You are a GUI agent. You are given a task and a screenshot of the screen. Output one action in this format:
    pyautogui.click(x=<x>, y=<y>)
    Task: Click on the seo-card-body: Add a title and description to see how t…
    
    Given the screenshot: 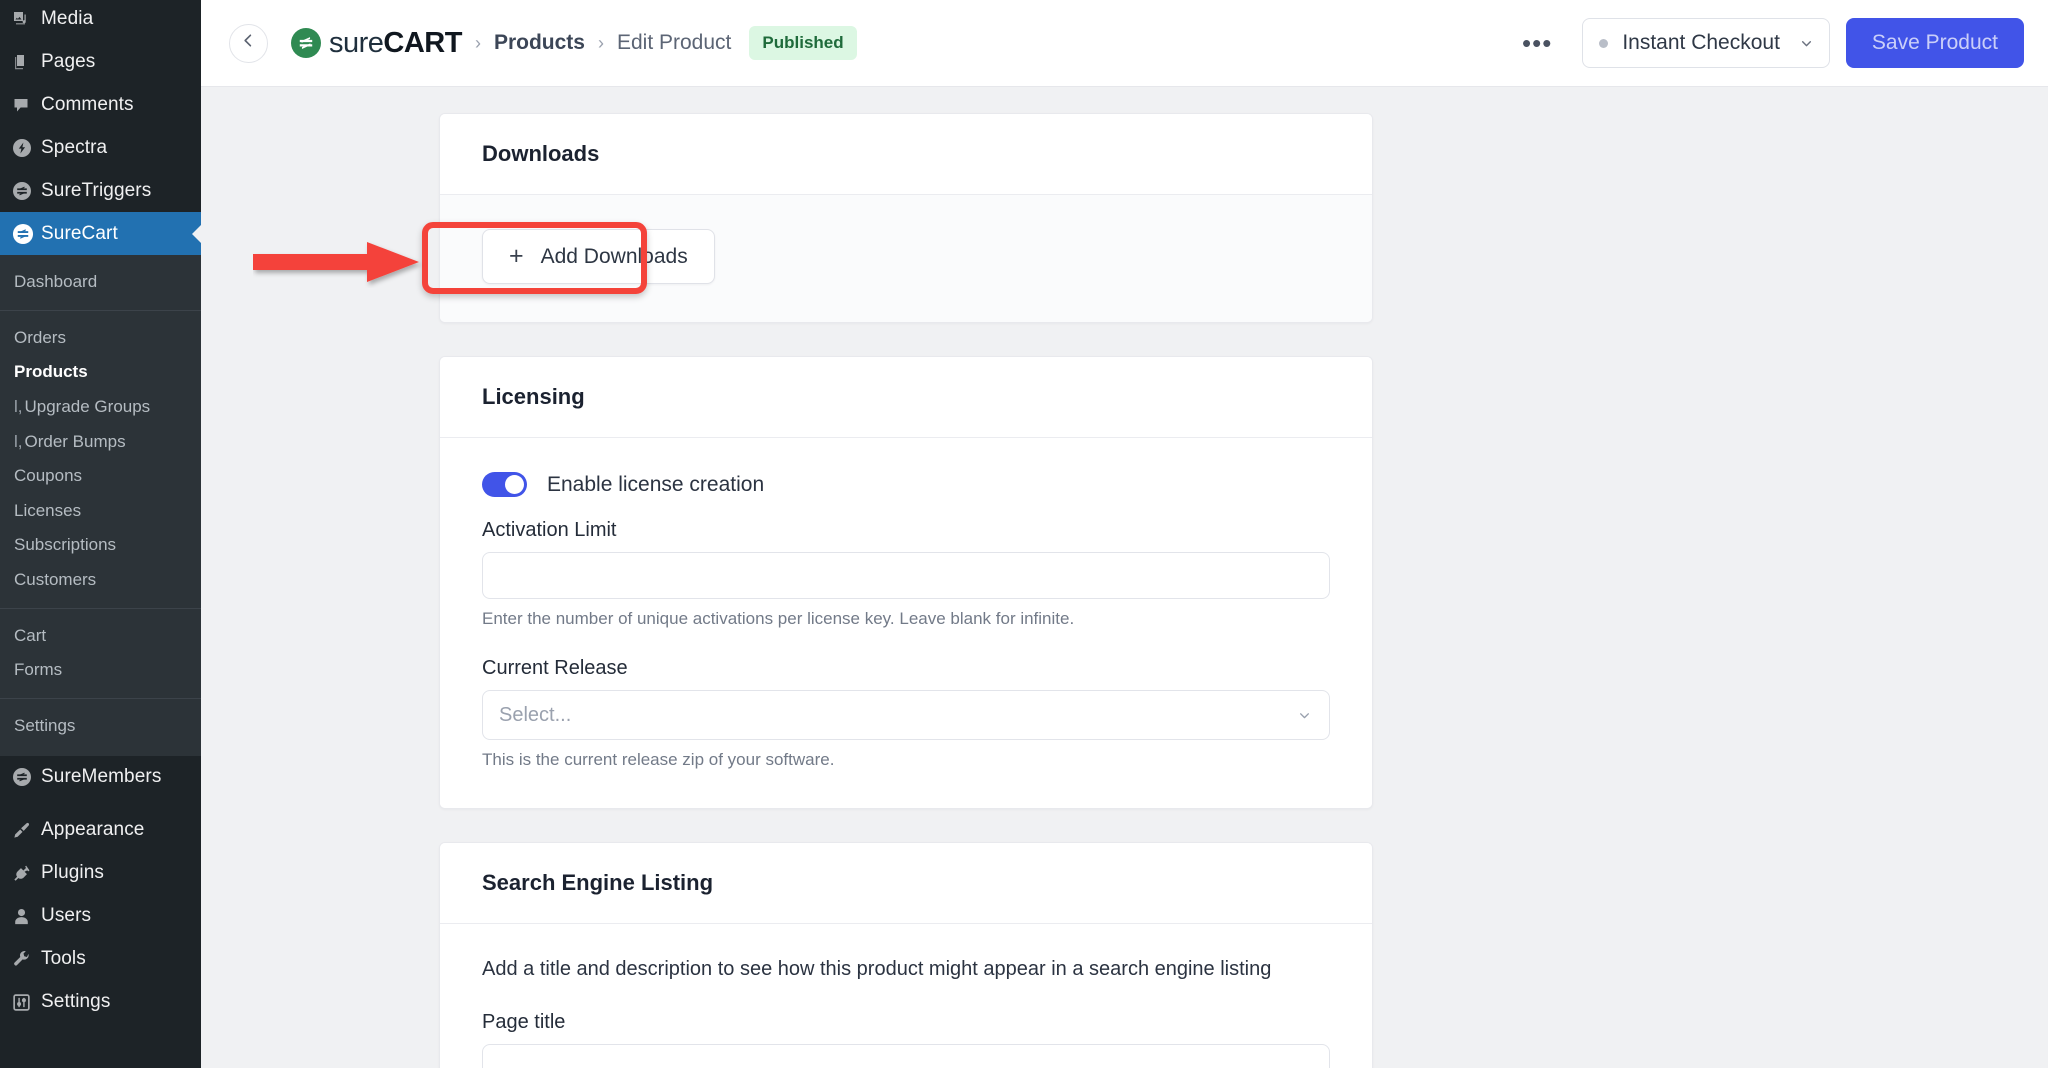 What is the action you would take?
    pyautogui.click(x=906, y=996)
    